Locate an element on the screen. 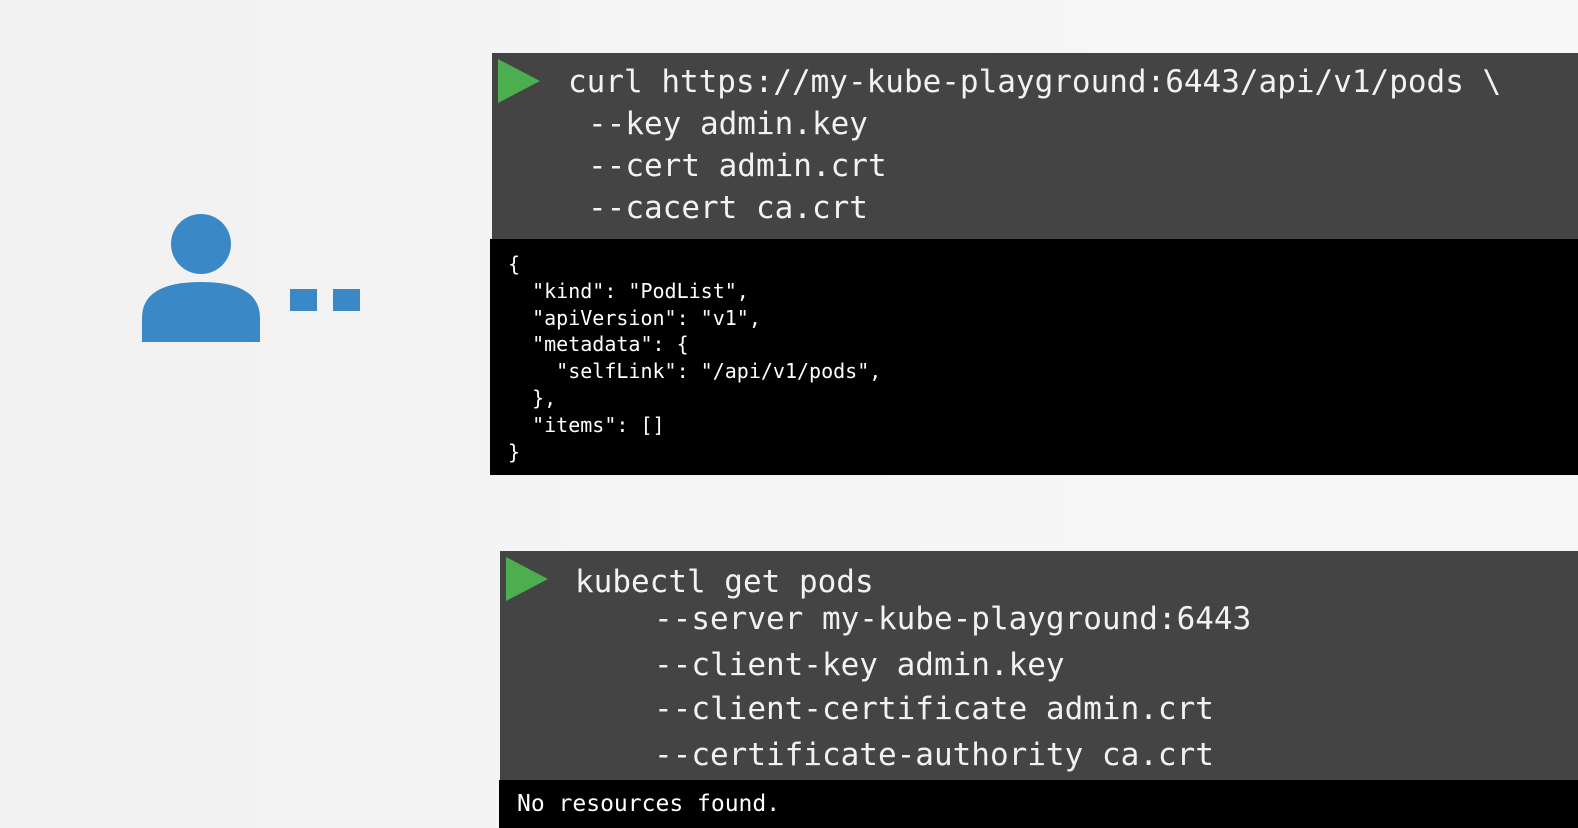  kubectl-output-panel: No resources found. is located at coordinates (1038, 804).